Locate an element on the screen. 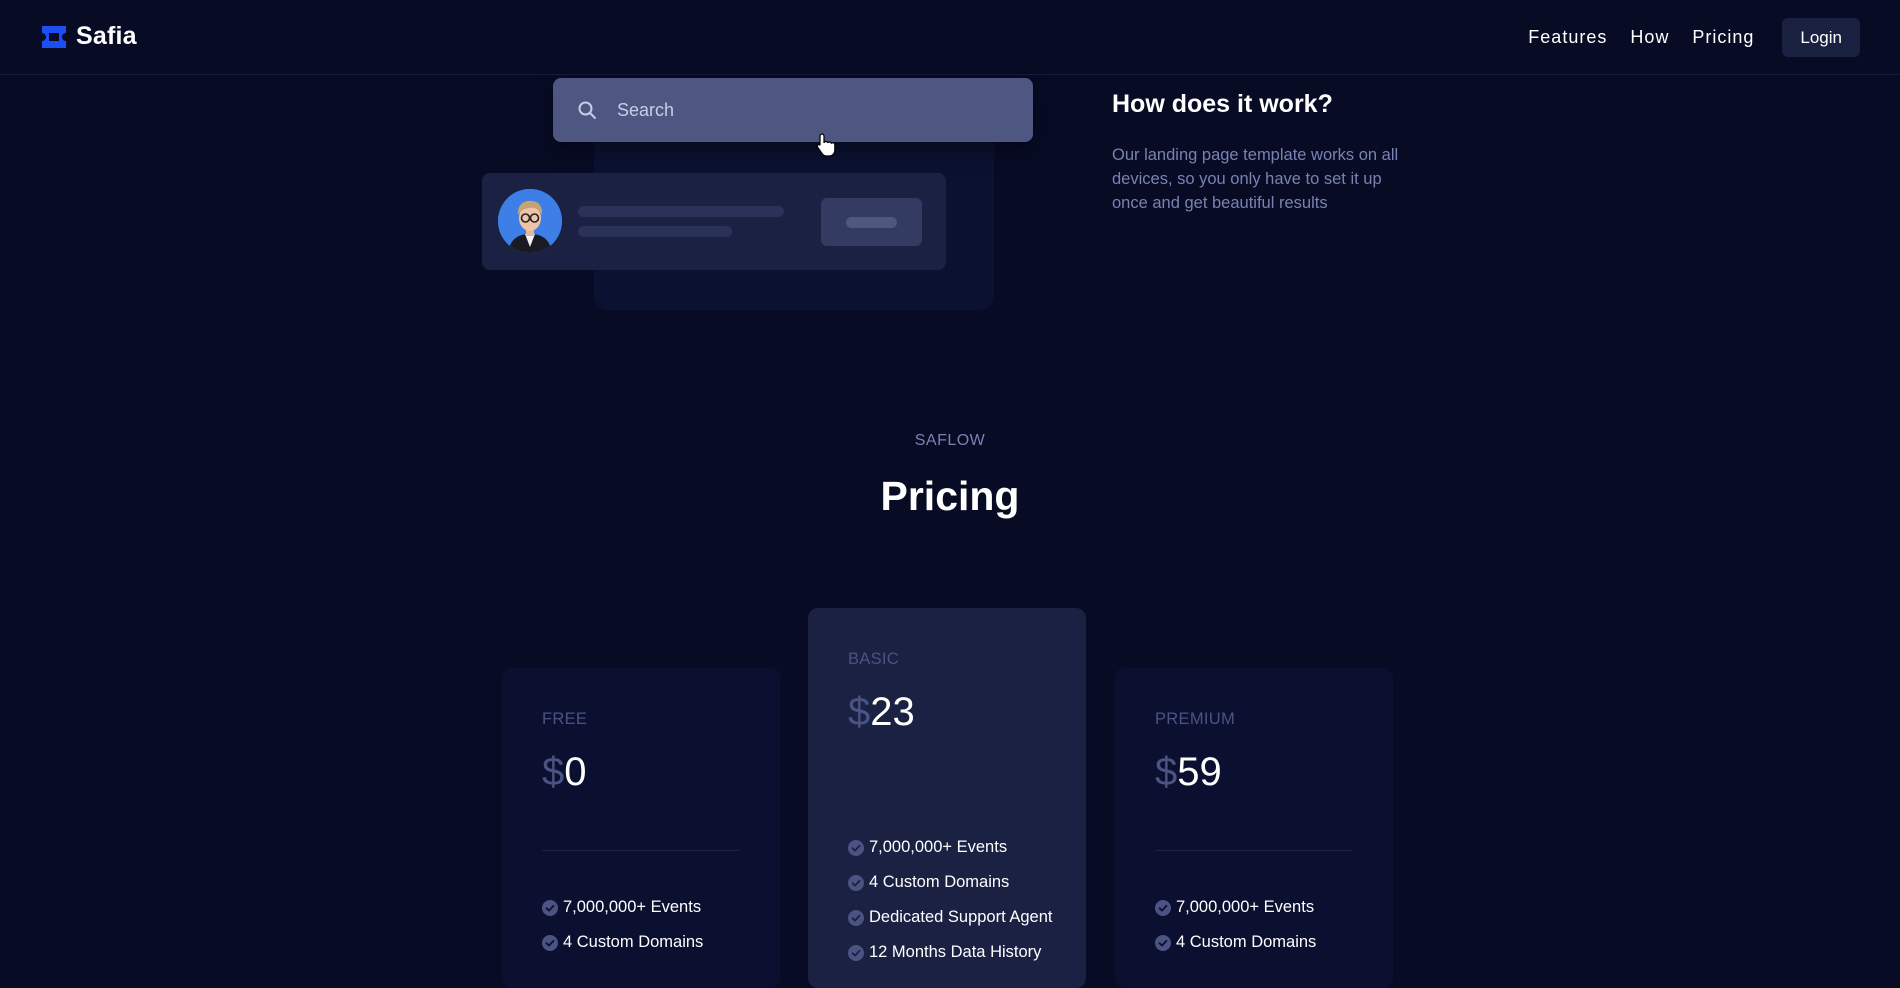 The width and height of the screenshot is (1900, 988). site-header: Safia Features How Pricing Login is located at coordinates (950, 37).